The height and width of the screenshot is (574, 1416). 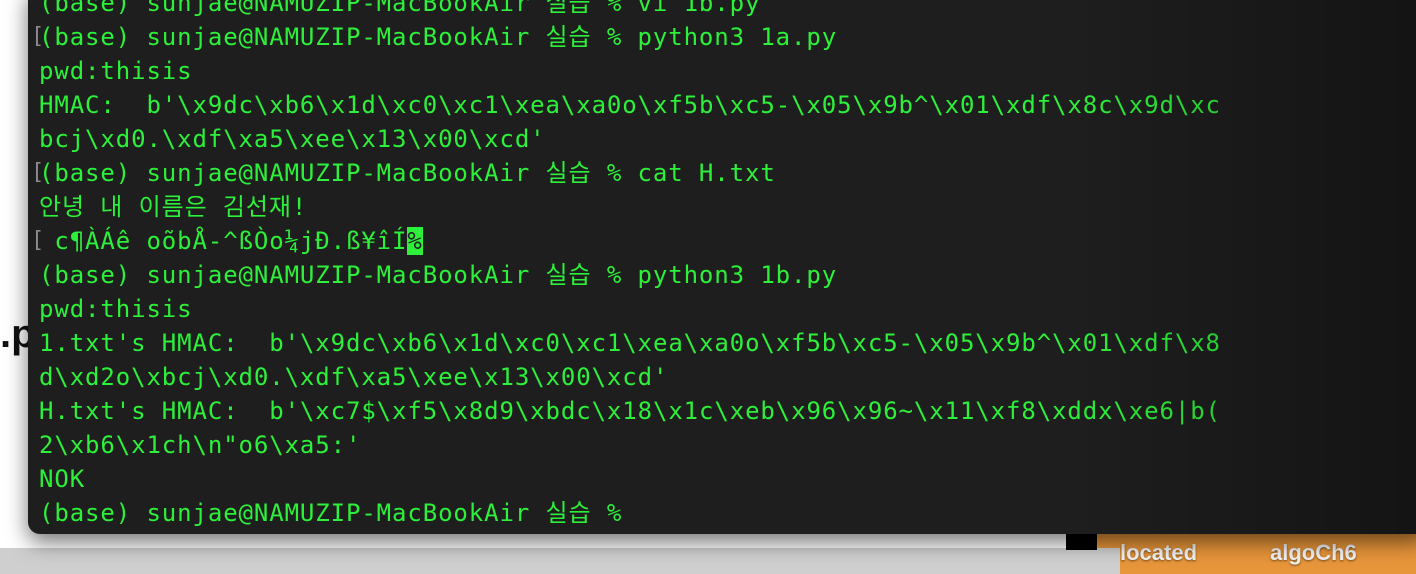 I want to click on terminal-prompt-line: (base) sunjae@NAMUZIP-MacBookAir 실습 %, so click(x=727, y=513).